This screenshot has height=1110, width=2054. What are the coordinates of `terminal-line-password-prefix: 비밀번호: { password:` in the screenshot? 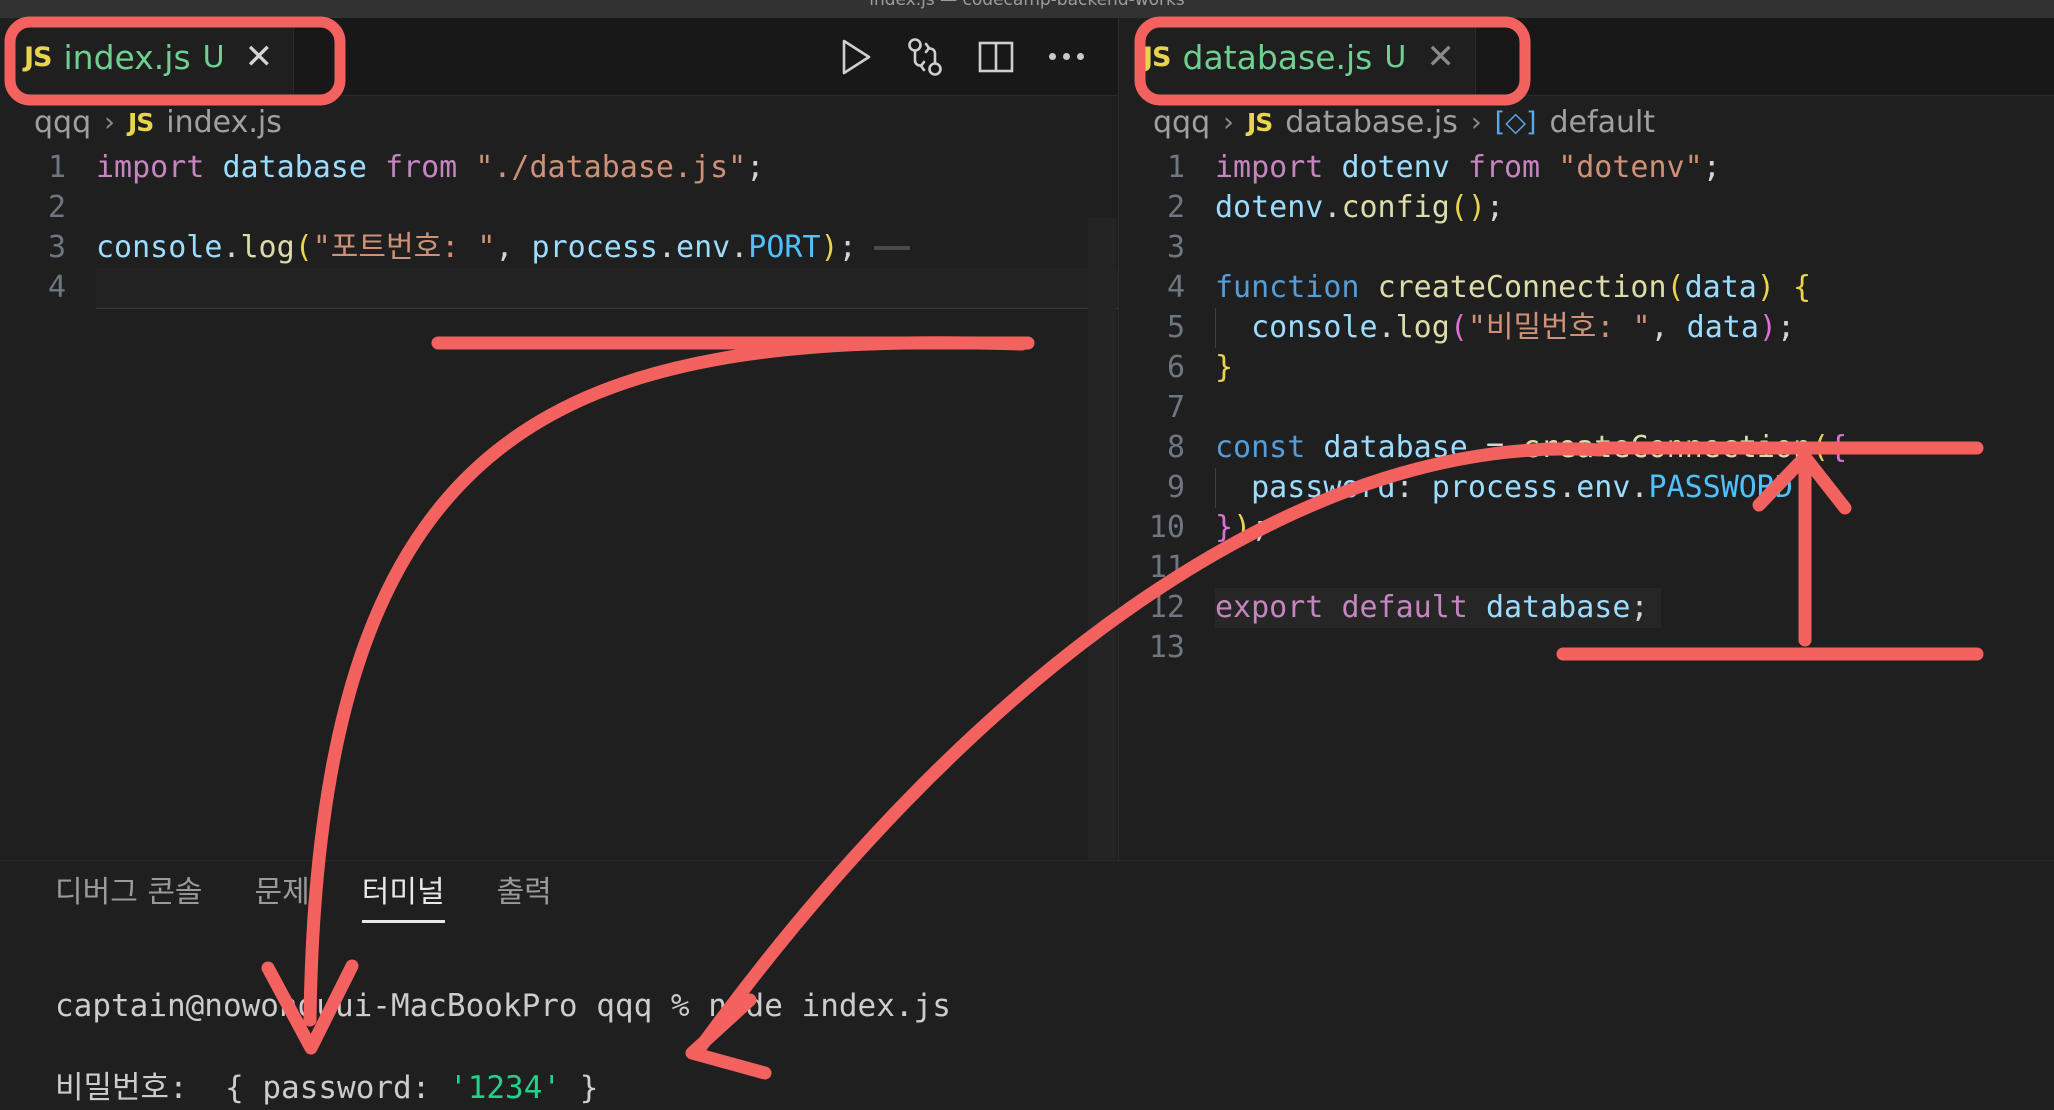 It's located at (252, 1088).